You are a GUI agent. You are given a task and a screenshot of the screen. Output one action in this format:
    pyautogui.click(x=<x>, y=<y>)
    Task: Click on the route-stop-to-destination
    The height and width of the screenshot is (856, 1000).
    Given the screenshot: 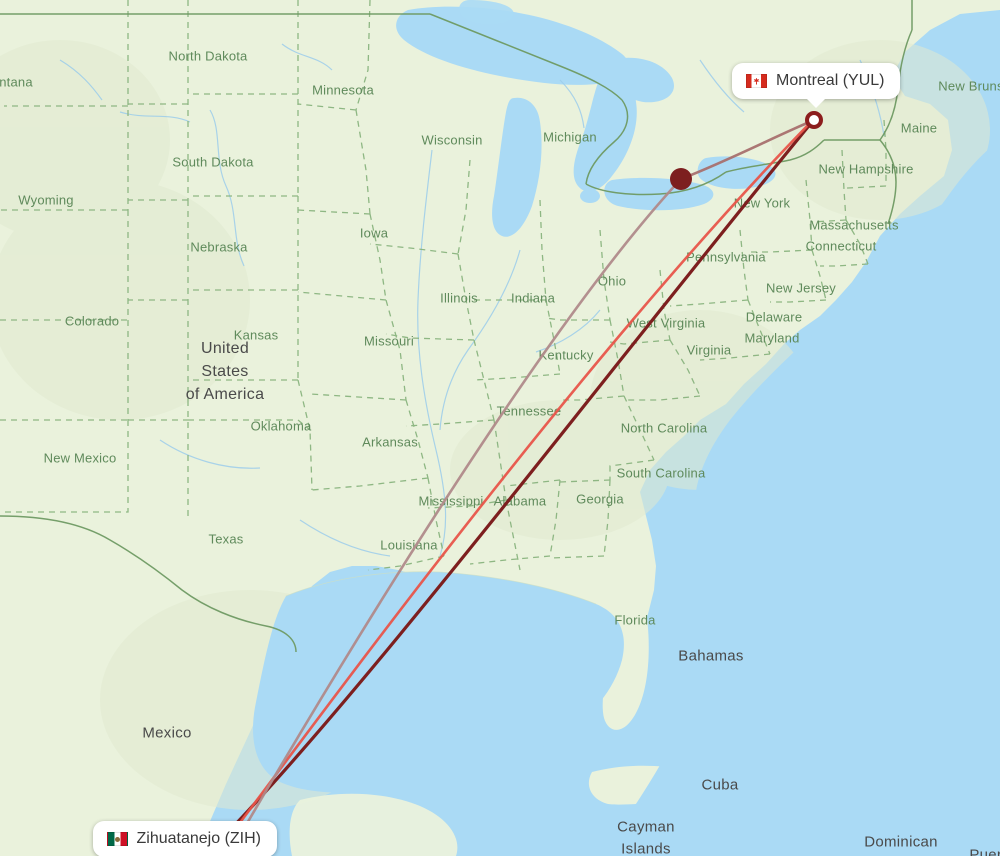 What is the action you would take?
    pyautogui.click(x=746, y=150)
    